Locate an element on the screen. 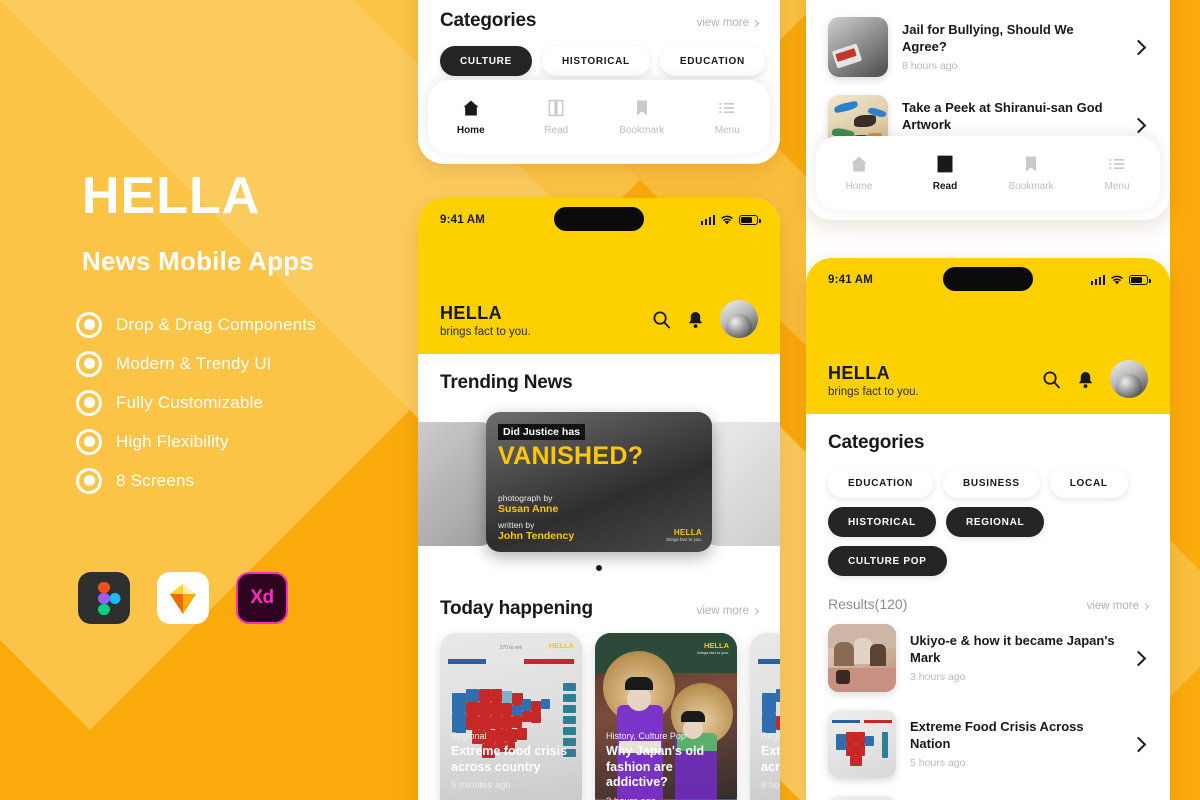 This screenshot has height=800, width=1200. feature-label: Modern & Trendy UI is located at coordinates (194, 363).